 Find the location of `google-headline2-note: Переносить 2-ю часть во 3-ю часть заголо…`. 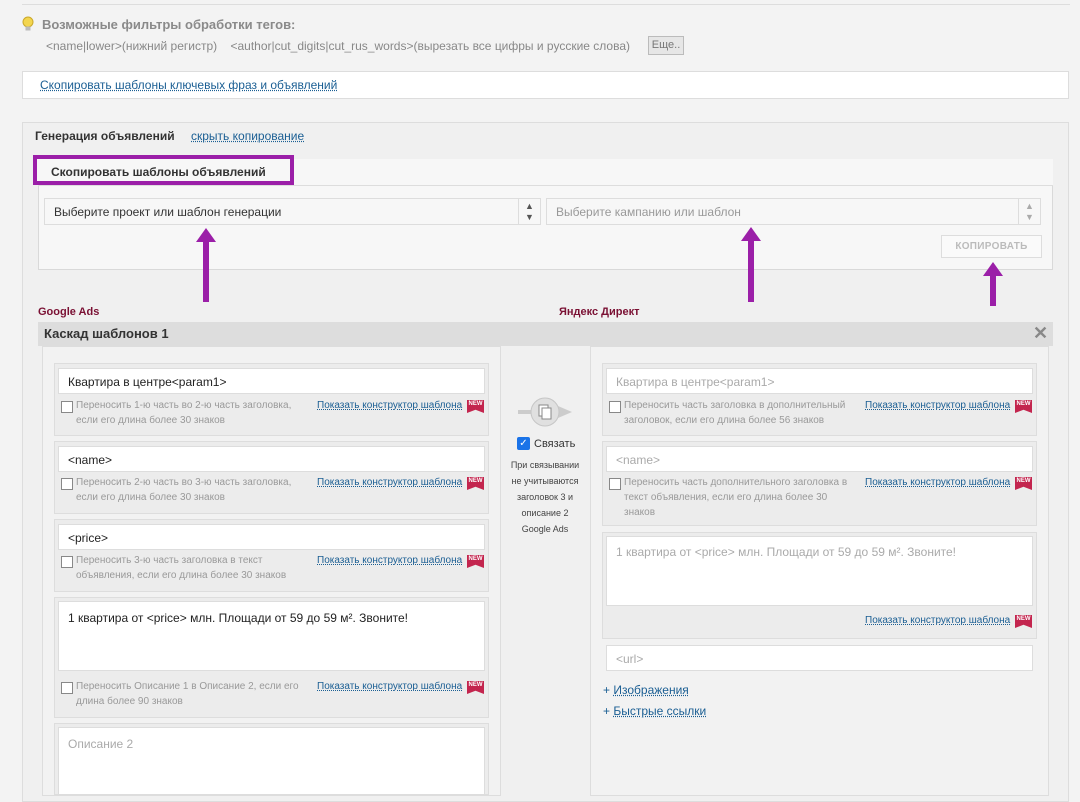

google-headline2-note: Переносить 2-ю часть во 3-ю часть заголо… is located at coordinates (184, 490).